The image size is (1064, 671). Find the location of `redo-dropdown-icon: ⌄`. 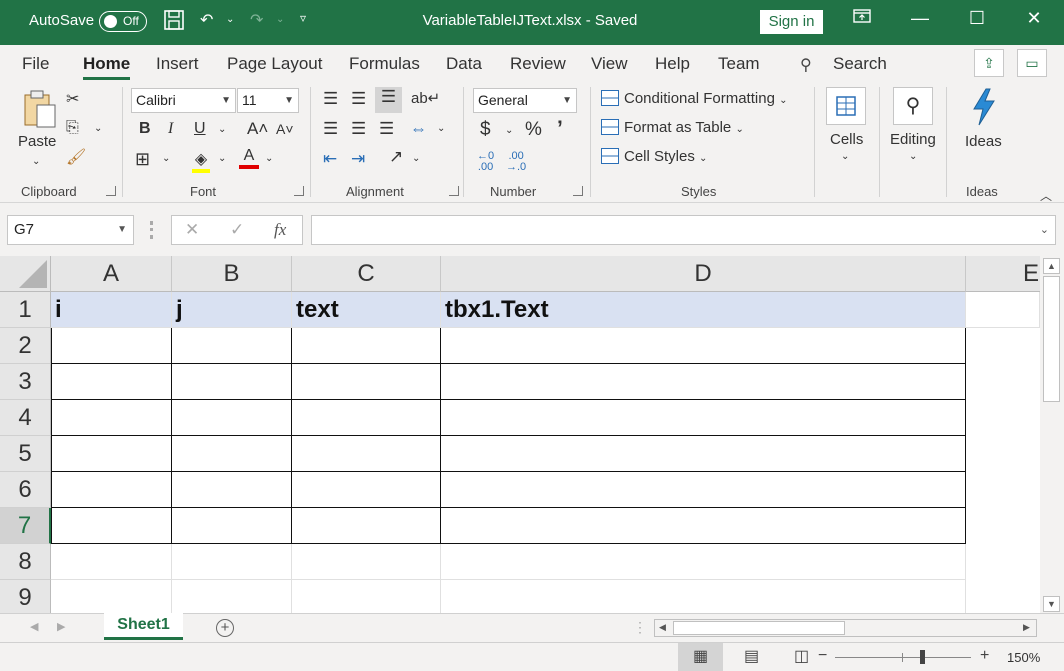

redo-dropdown-icon: ⌄ is located at coordinates (280, 19).